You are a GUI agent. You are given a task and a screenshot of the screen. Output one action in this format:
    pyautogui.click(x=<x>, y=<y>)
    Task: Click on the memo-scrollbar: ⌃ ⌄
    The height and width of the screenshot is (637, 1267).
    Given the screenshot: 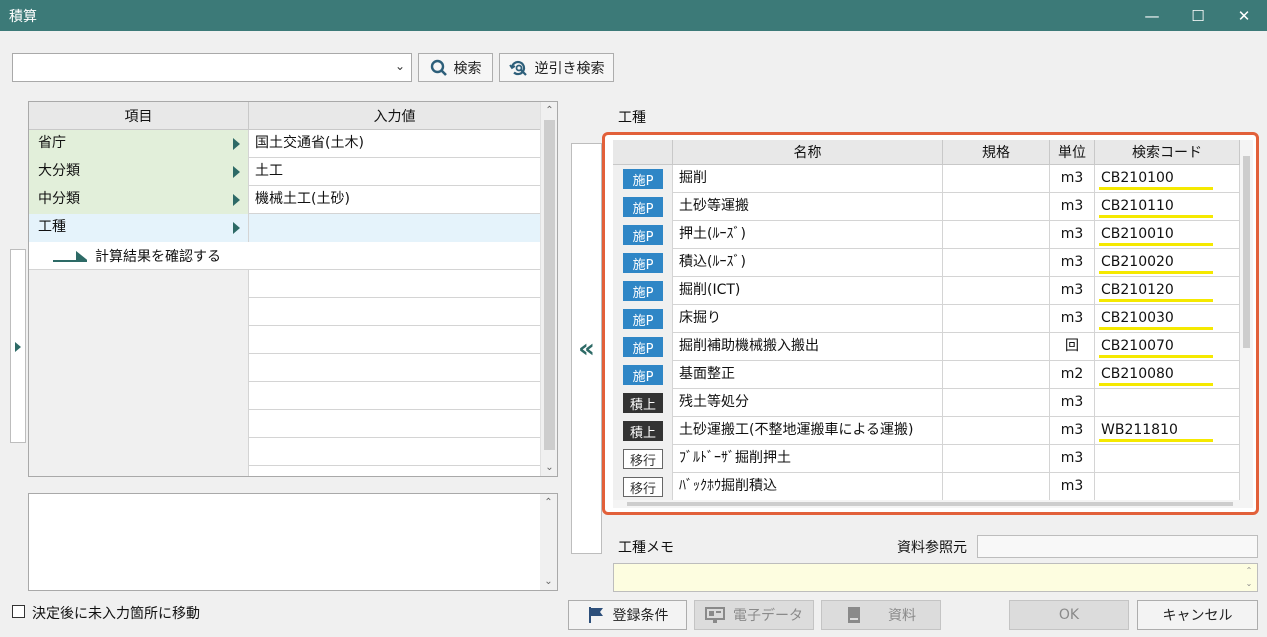 What is the action you would take?
    pyautogui.click(x=1249, y=577)
    